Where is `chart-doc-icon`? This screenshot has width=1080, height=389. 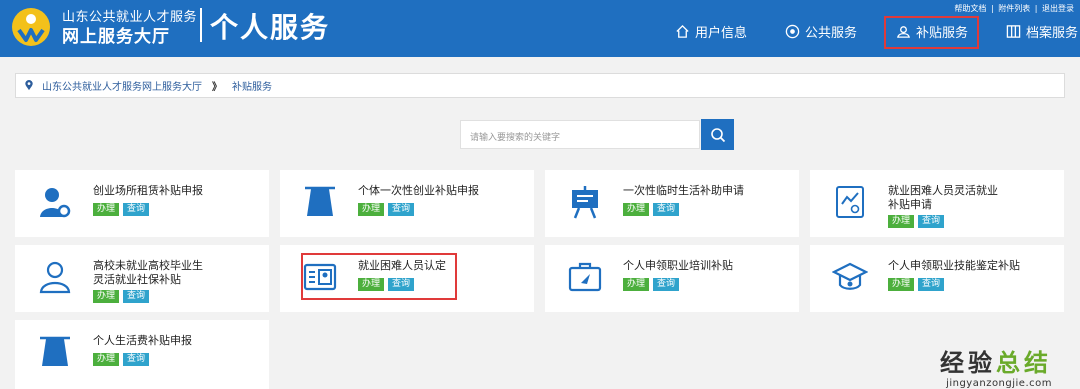 chart-doc-icon is located at coordinates (850, 202).